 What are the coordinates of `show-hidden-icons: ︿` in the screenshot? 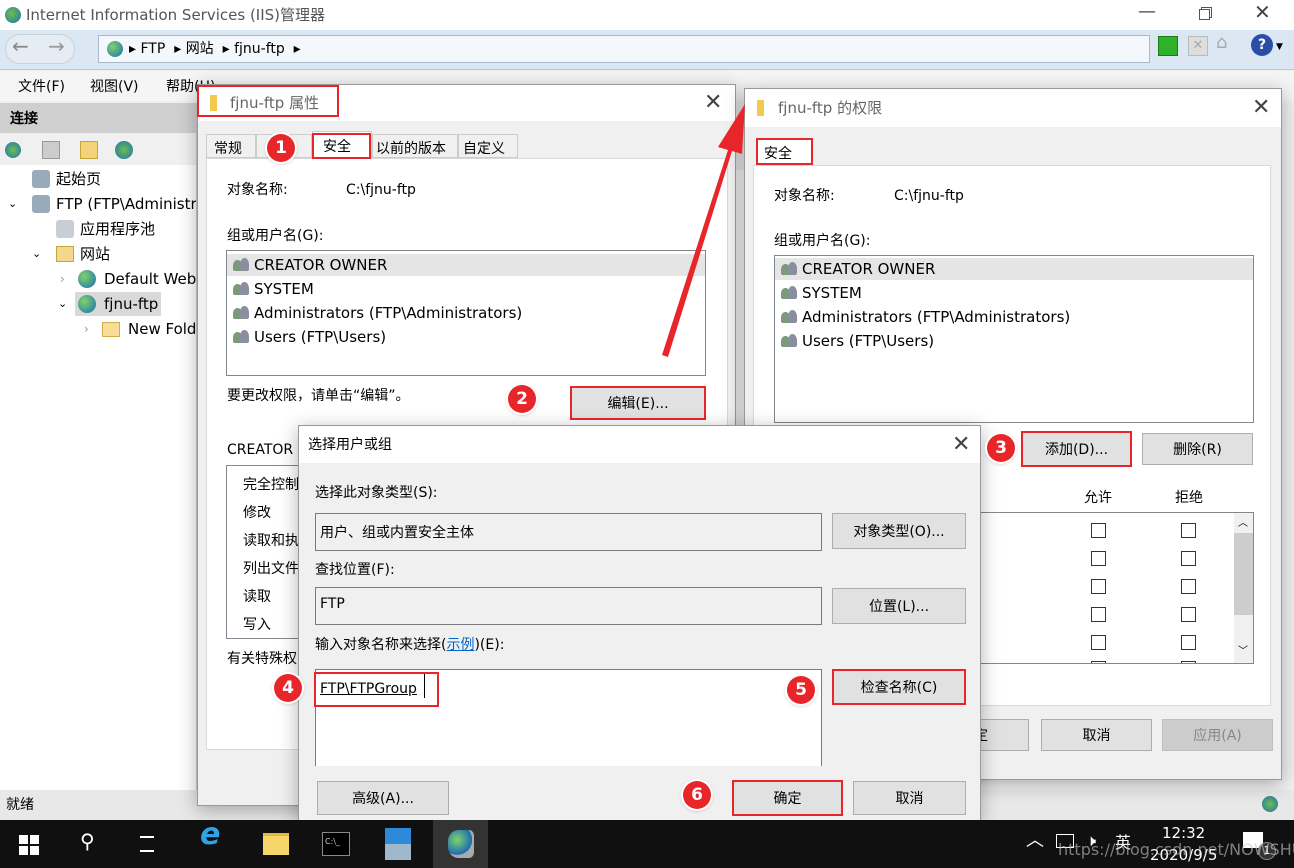 It's located at (1035, 841).